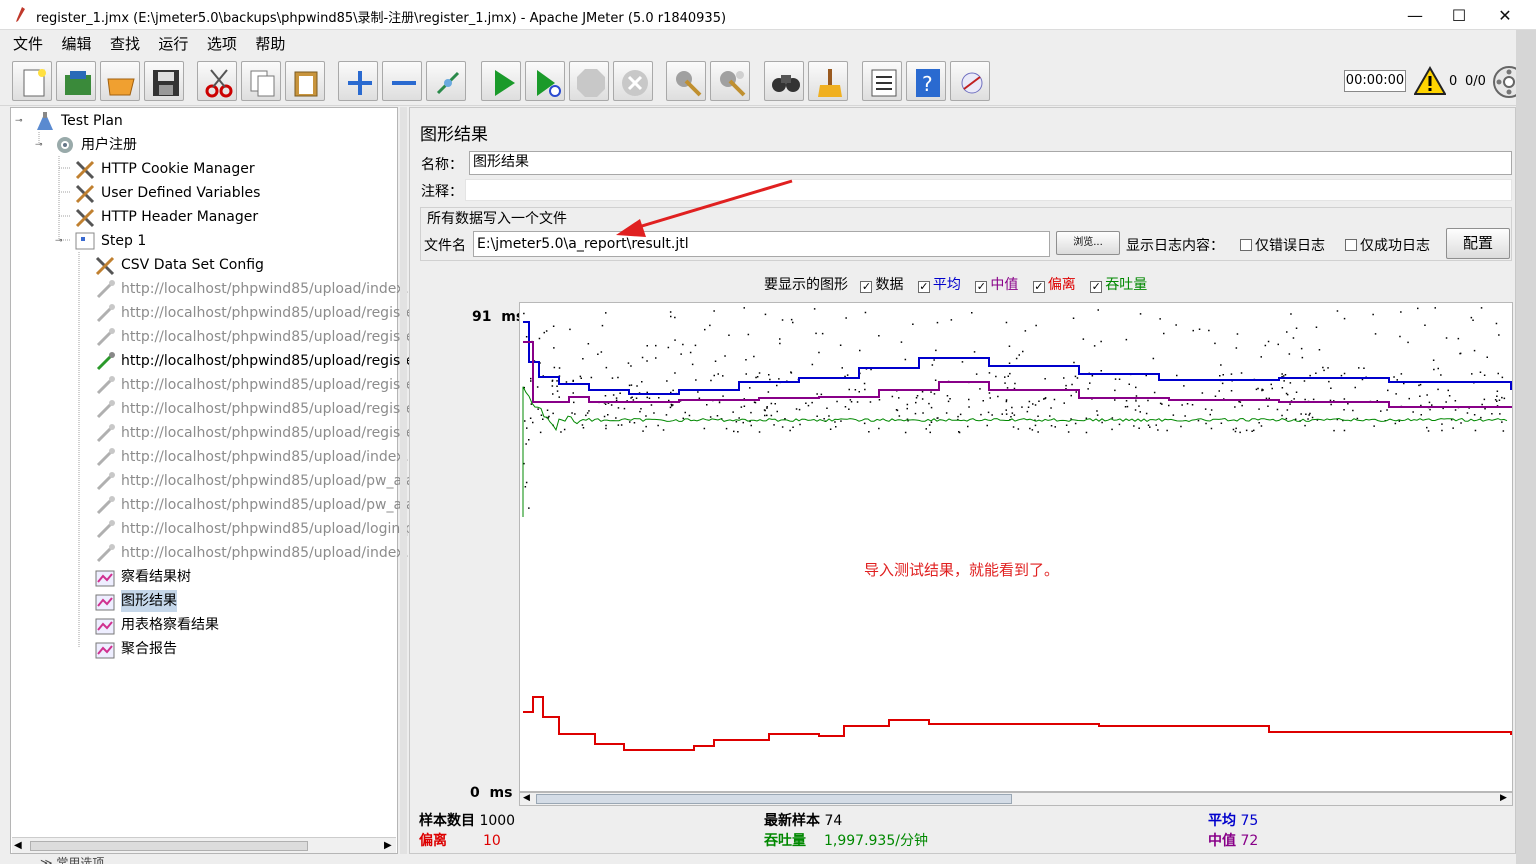  What do you see at coordinates (1478, 243) in the screenshot?
I see `configure-button: 配置` at bounding box center [1478, 243].